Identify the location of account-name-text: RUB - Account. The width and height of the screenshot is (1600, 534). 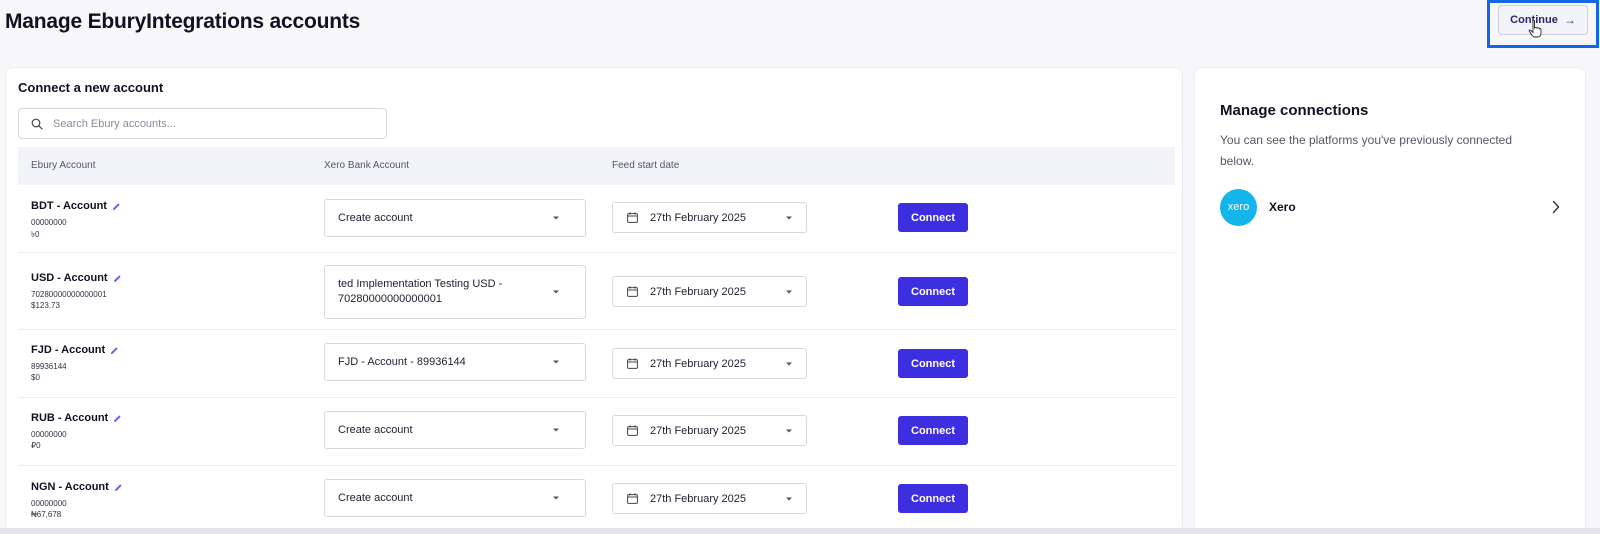
(70, 418).